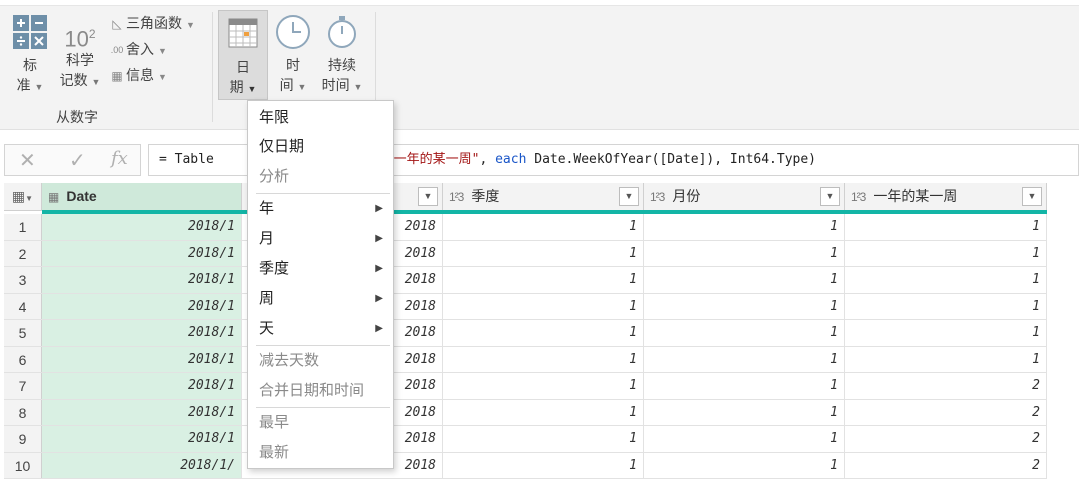  Describe the element at coordinates (23, 386) in the screenshot. I see `row-number: 7` at that location.